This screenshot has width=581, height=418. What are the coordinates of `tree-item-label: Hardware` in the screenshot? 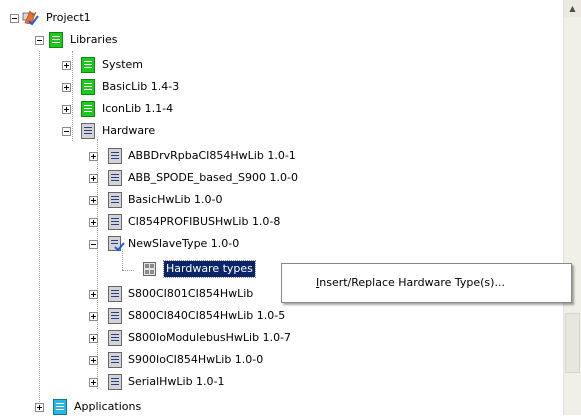 It's located at (129, 130).